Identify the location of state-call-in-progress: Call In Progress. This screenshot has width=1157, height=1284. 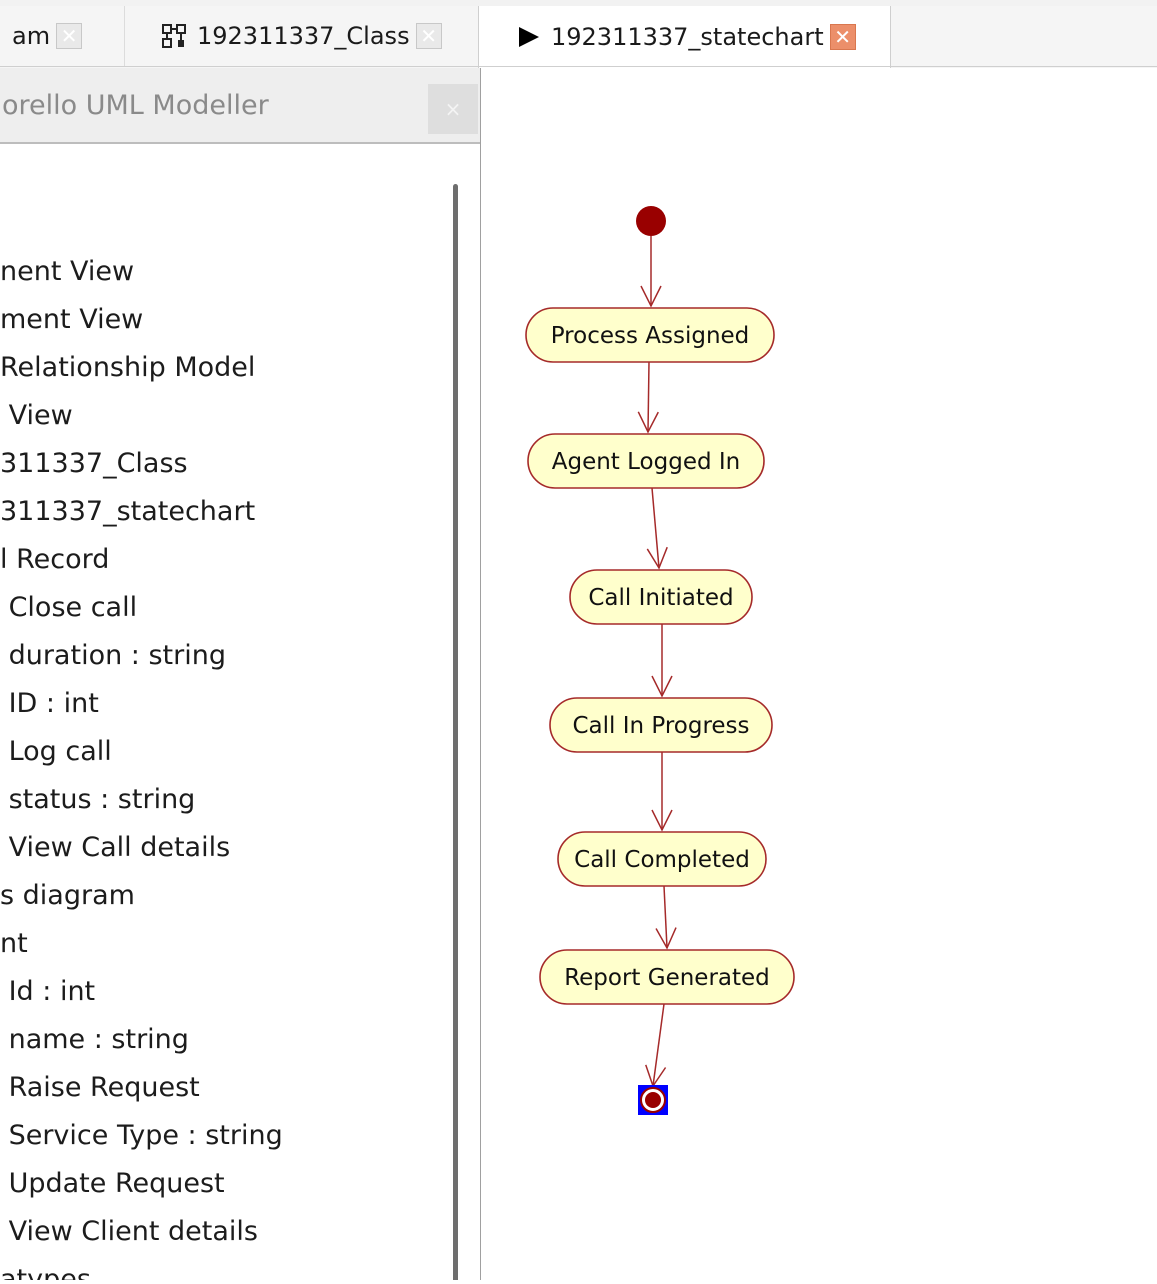
(661, 725).